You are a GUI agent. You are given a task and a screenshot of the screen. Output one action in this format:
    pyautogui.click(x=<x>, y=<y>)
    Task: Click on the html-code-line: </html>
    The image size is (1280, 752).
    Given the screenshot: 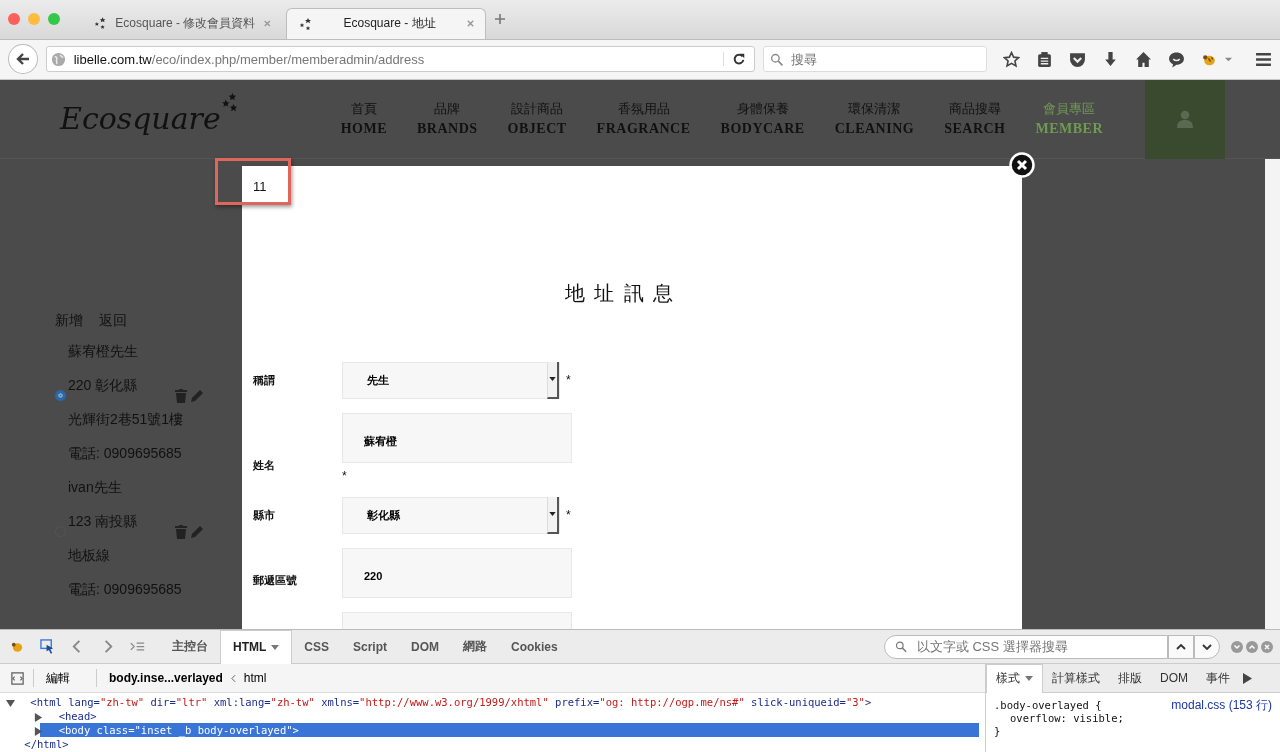 What is the action you would take?
    pyautogui.click(x=46, y=744)
    